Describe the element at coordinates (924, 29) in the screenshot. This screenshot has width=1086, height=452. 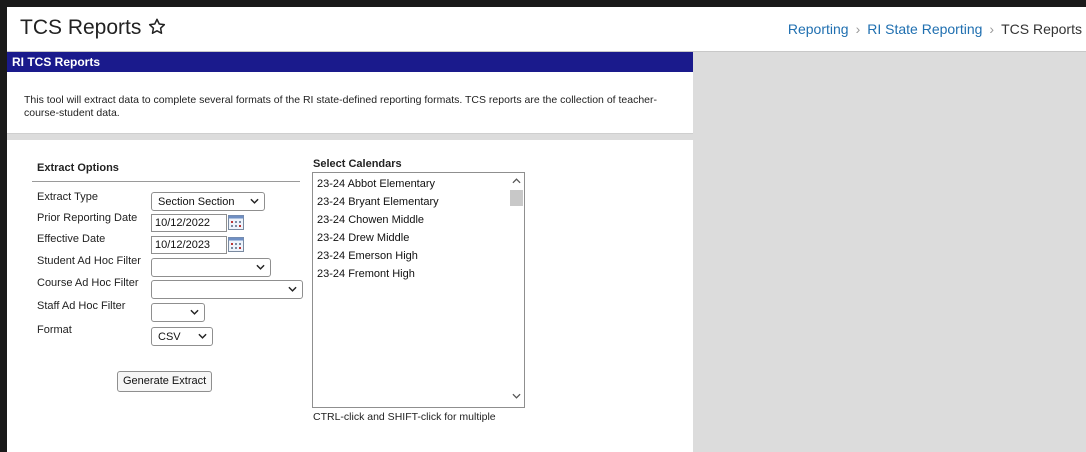
I see `breadcrumb-ri-state-reporting: RI State Reporting` at that location.